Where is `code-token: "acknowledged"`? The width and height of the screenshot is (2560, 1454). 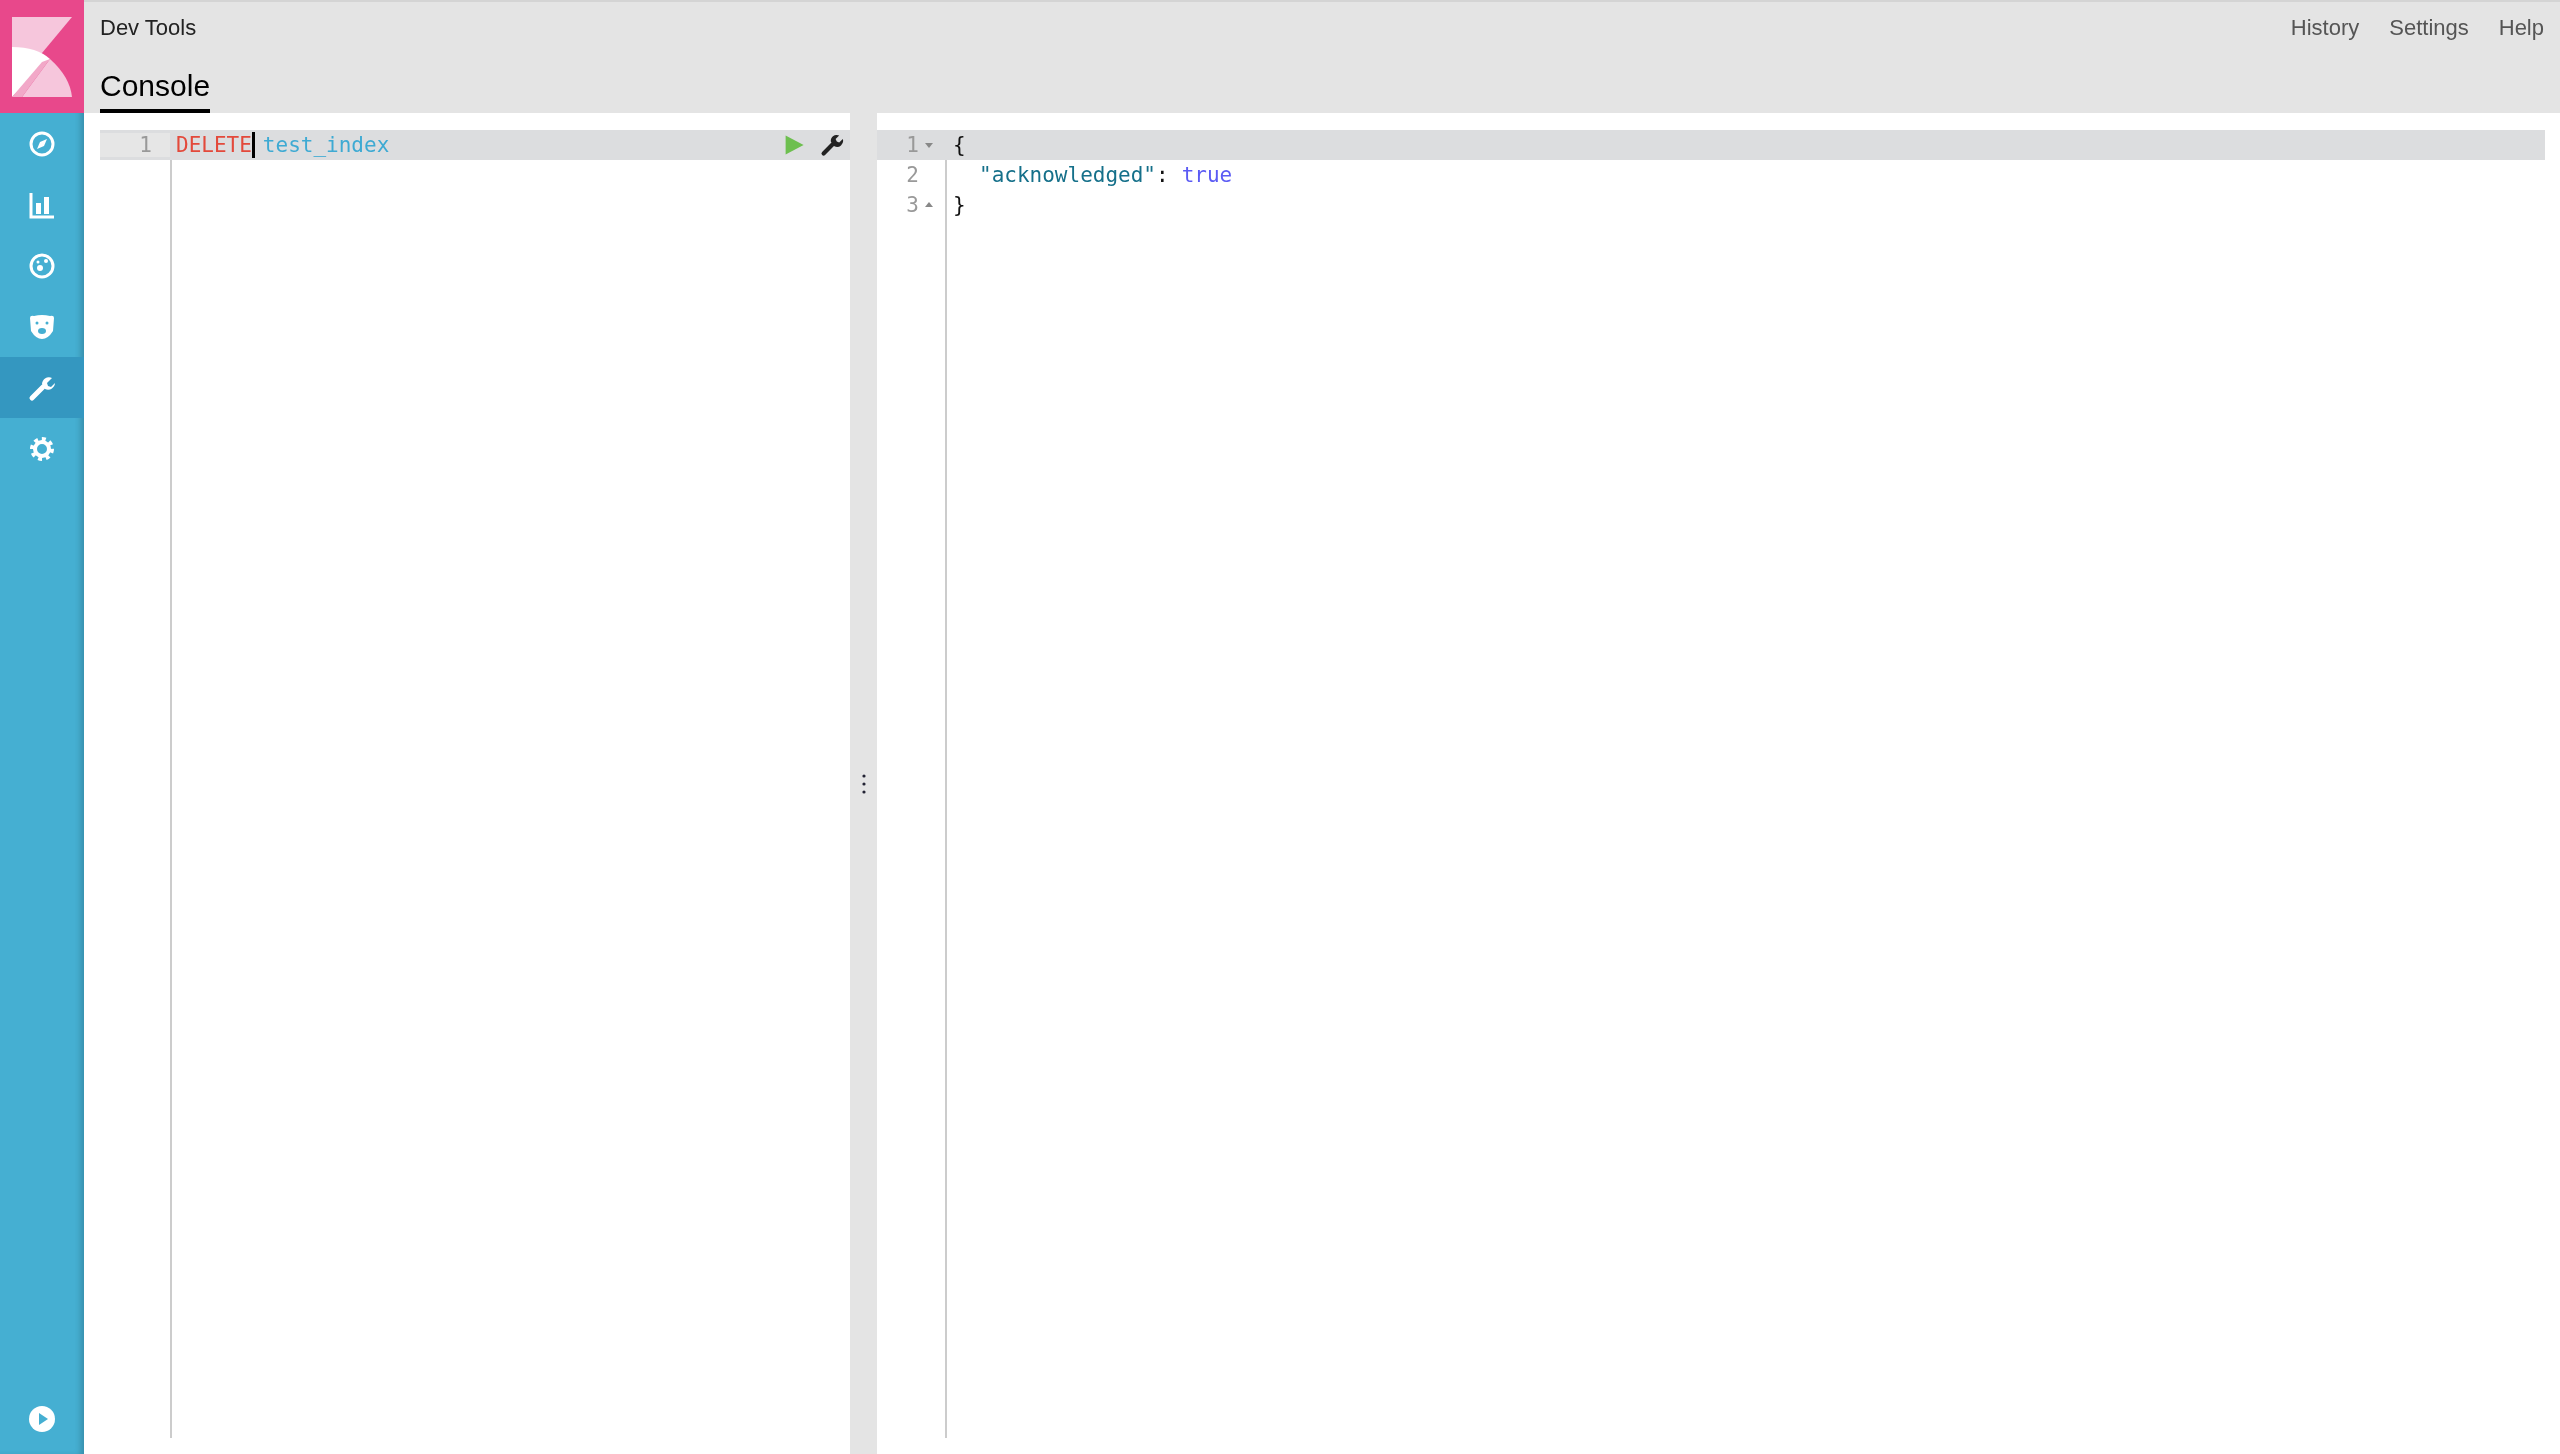
code-token: "acknowledged" is located at coordinates (1067, 175).